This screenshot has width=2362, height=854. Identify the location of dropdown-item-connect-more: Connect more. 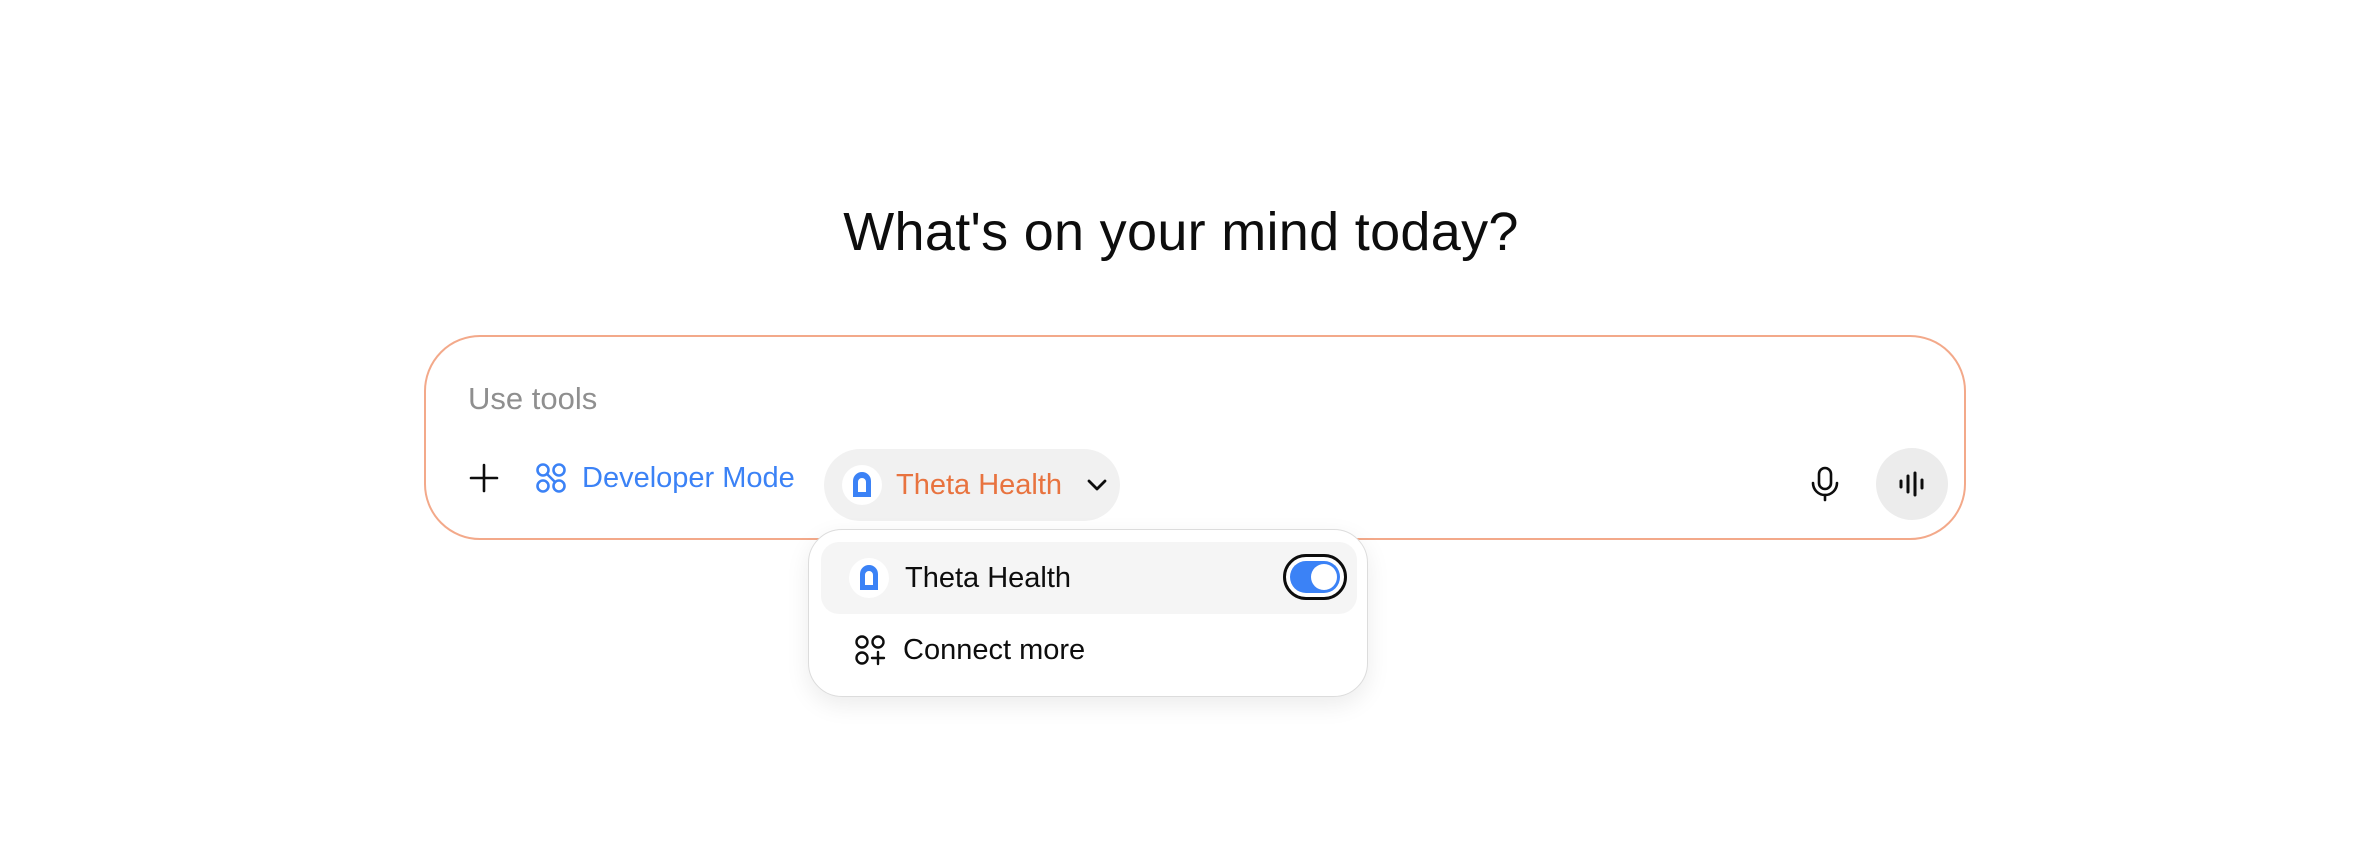
(1089, 650).